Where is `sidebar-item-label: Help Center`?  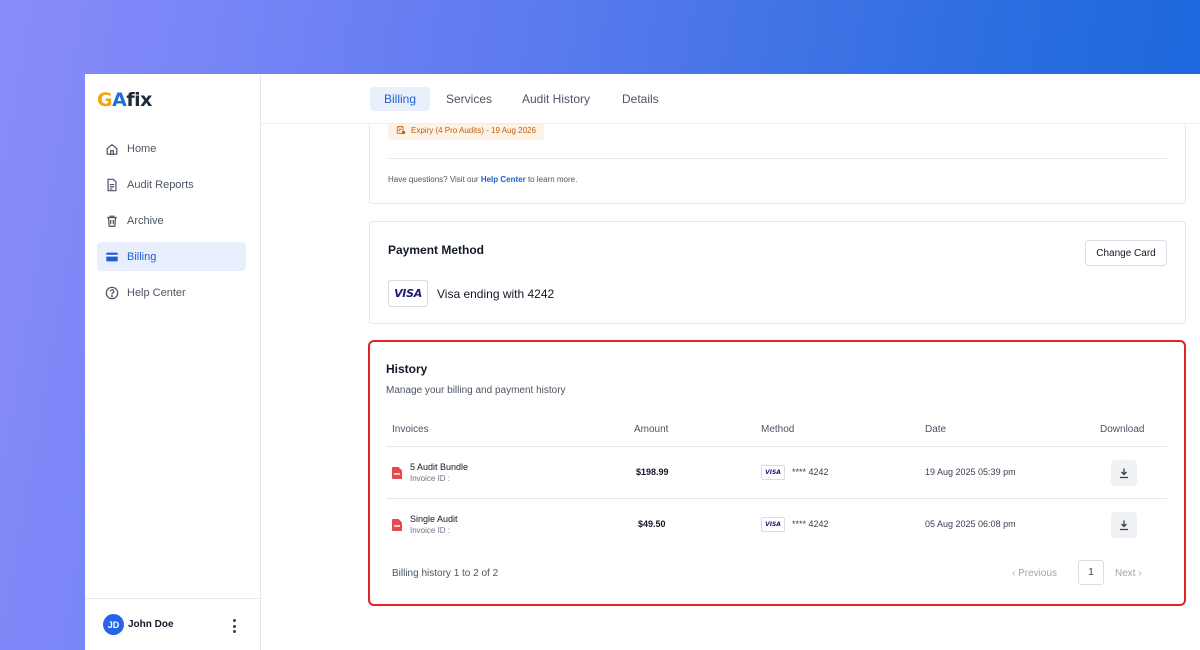
sidebar-item-label: Help Center is located at coordinates (156, 292).